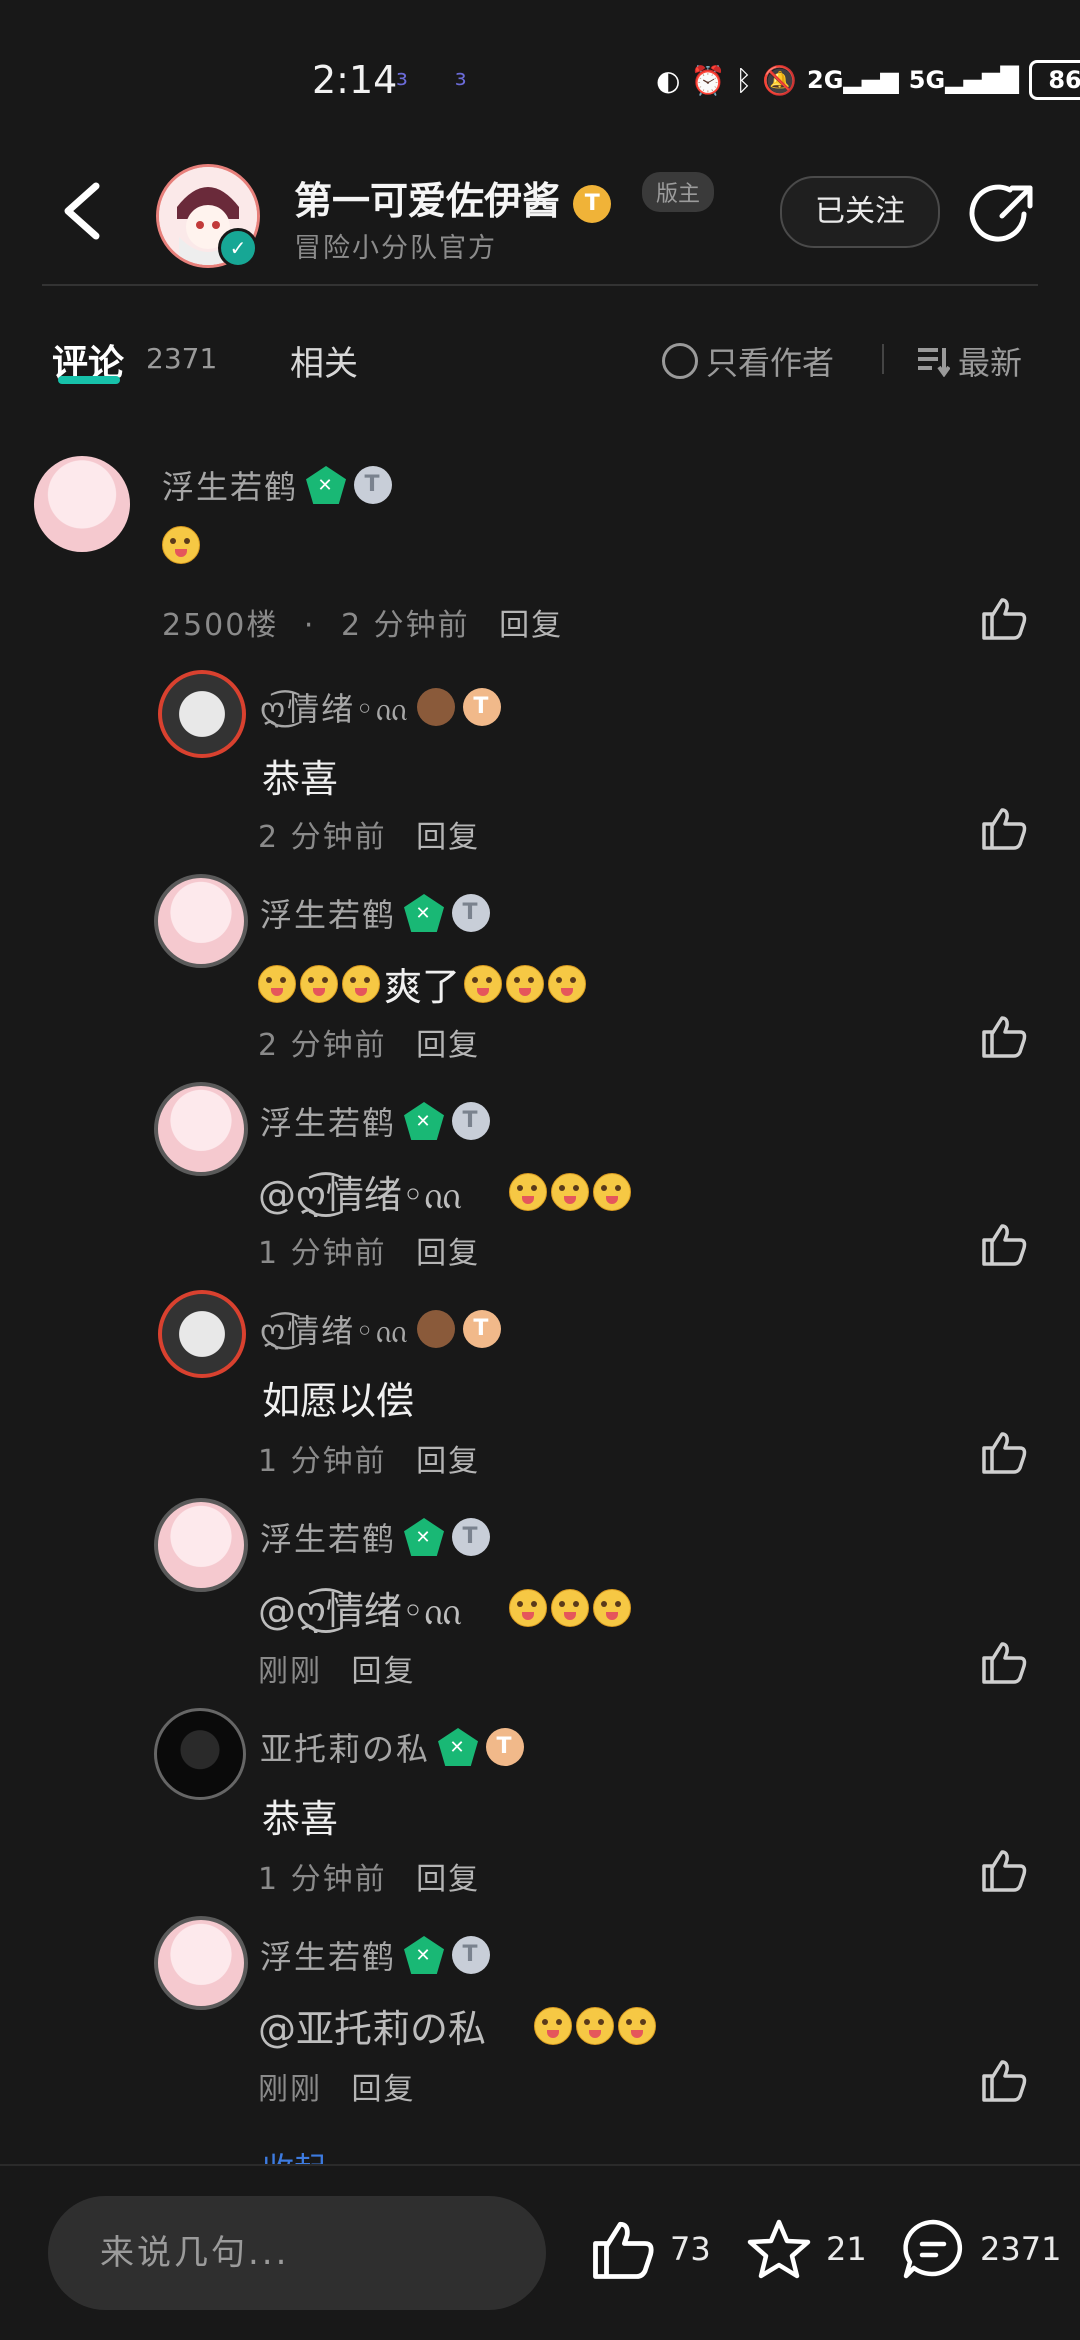  I want to click on signal-5g-icon: 5G▂▄▆█, so click(964, 80).